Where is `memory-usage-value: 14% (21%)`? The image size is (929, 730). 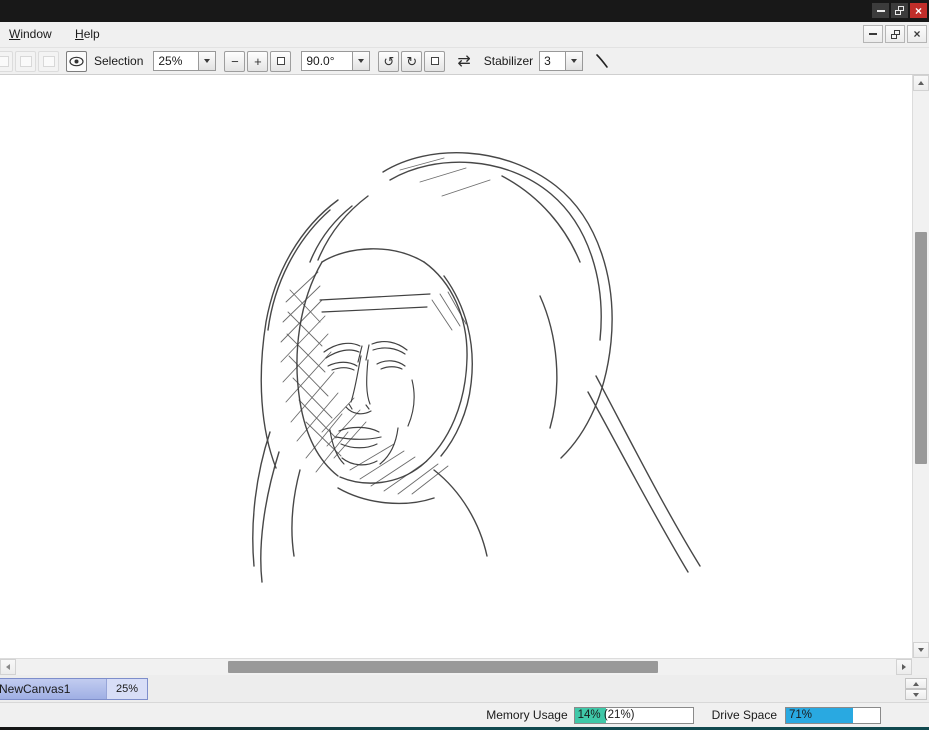 memory-usage-value: 14% (21%) is located at coordinates (606, 715).